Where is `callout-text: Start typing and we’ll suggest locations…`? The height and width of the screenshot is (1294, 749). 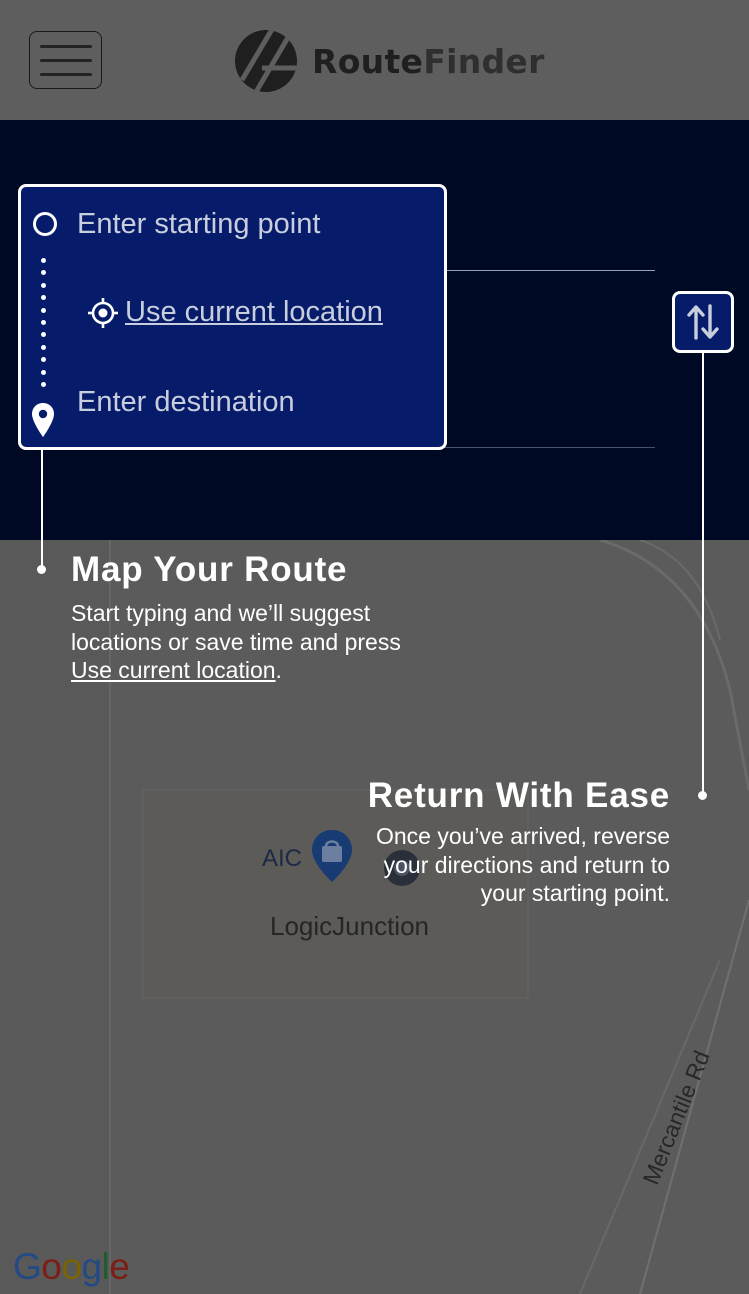
callout-text: Start typing and we’ll suggest locations… is located at coordinates (236, 627).